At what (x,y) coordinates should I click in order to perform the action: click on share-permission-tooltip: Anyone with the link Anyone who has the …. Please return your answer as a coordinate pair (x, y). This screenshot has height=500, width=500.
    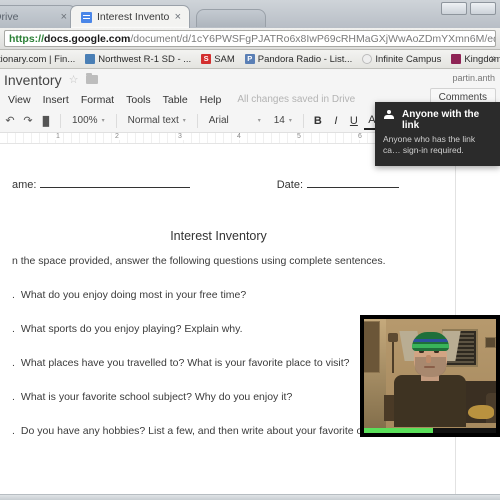
    Looking at the image, I should click on (437, 134).